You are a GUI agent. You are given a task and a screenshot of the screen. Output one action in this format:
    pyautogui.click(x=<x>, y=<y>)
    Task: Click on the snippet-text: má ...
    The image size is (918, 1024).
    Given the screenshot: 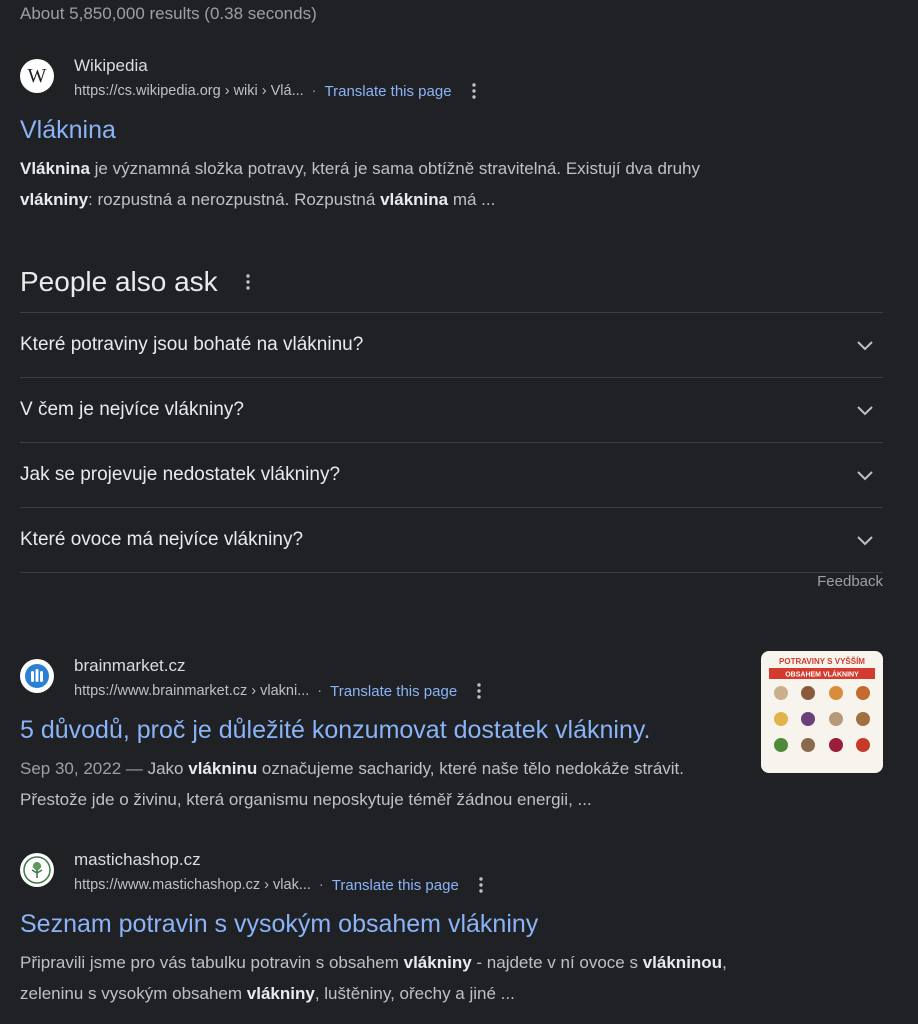 What is the action you would take?
    pyautogui.click(x=472, y=199)
    